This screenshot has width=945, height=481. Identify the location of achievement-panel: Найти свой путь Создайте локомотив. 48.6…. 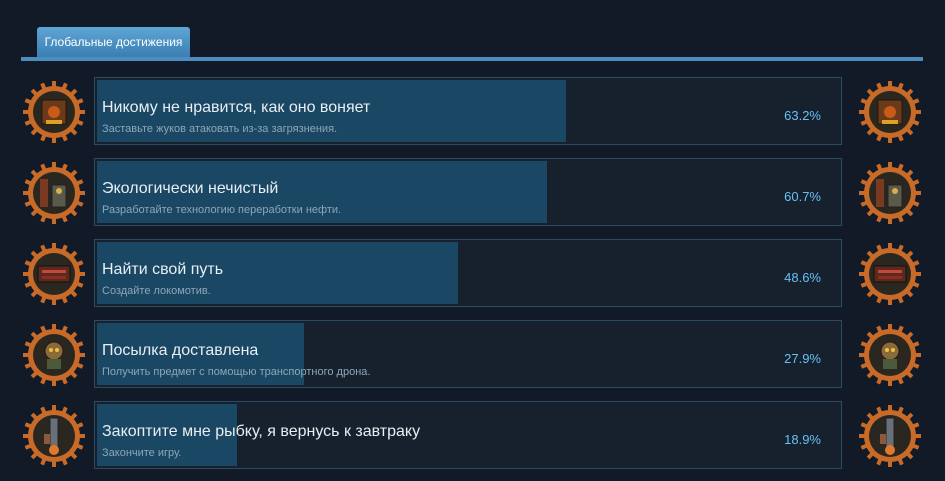
(468, 273).